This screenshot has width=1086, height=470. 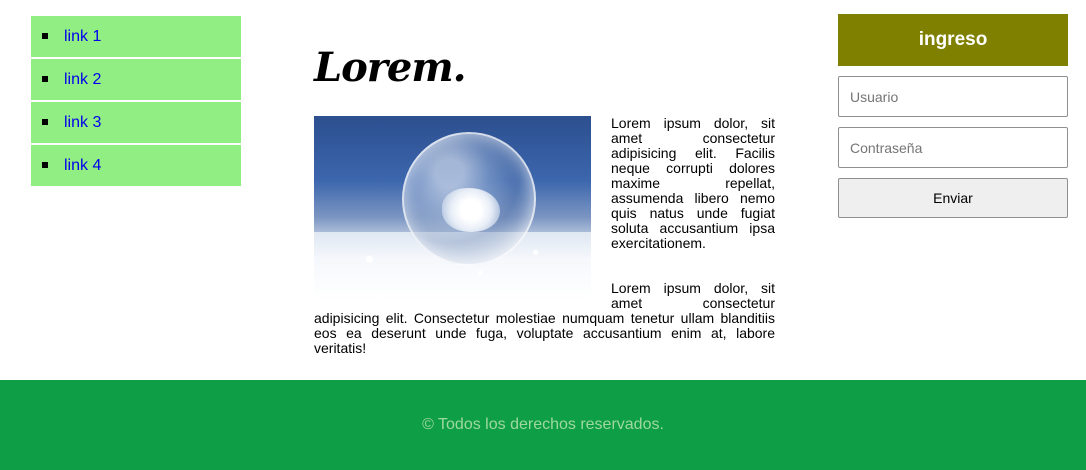 What do you see at coordinates (136, 79) in the screenshot?
I see `sidebar-item-link-2: link 2` at bounding box center [136, 79].